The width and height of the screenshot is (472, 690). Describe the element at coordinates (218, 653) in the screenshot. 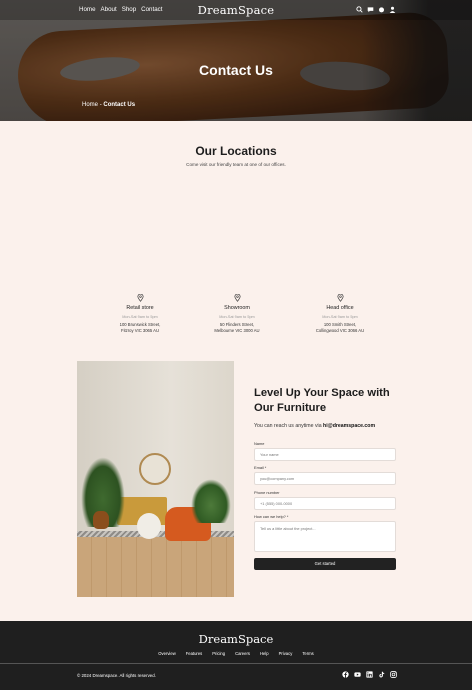

I see `footer-link-pricing: Pricing` at that location.